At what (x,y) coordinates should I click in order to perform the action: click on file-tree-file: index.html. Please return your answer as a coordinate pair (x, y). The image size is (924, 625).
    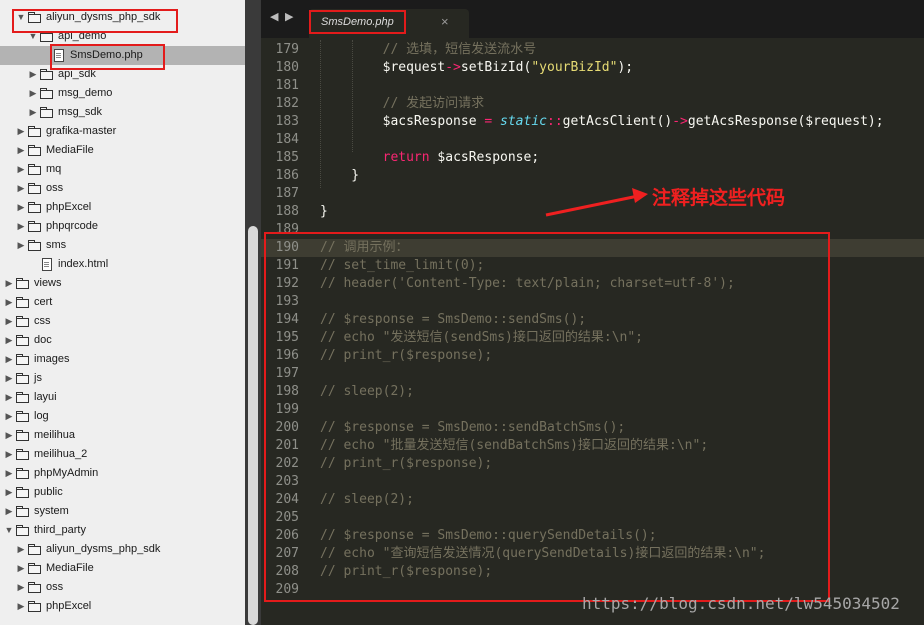
    Looking at the image, I should click on (122, 264).